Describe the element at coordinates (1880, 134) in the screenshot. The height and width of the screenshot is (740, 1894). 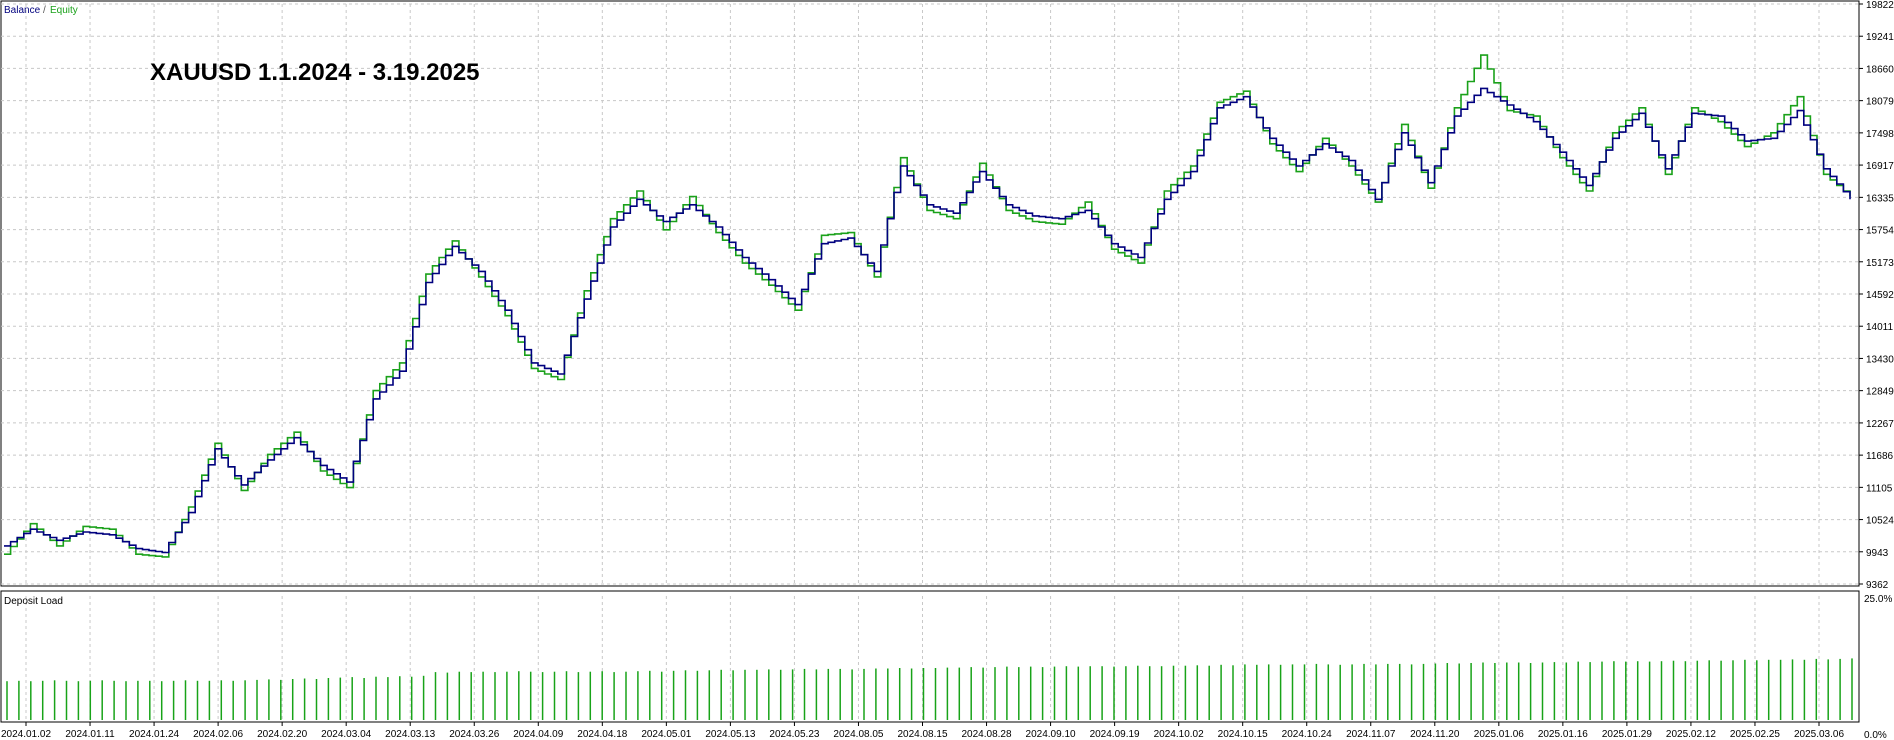
I see `y-tick-label: 17498` at that location.